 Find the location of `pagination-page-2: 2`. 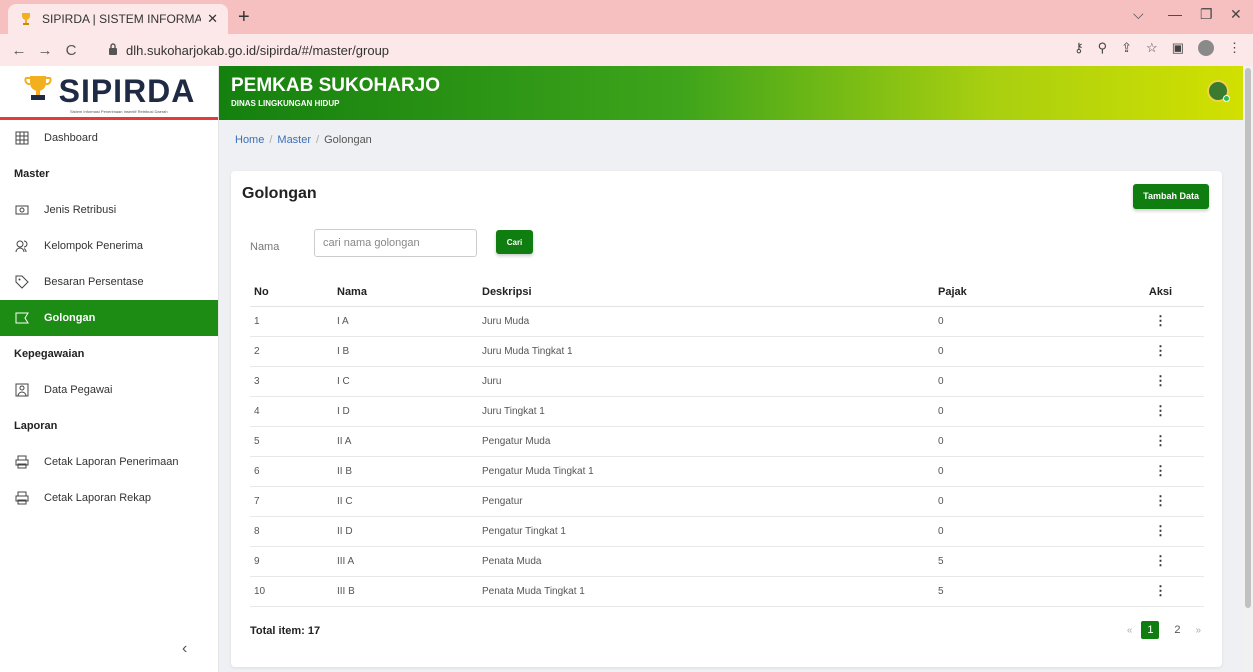

pagination-page-2: 2 is located at coordinates (1177, 630).